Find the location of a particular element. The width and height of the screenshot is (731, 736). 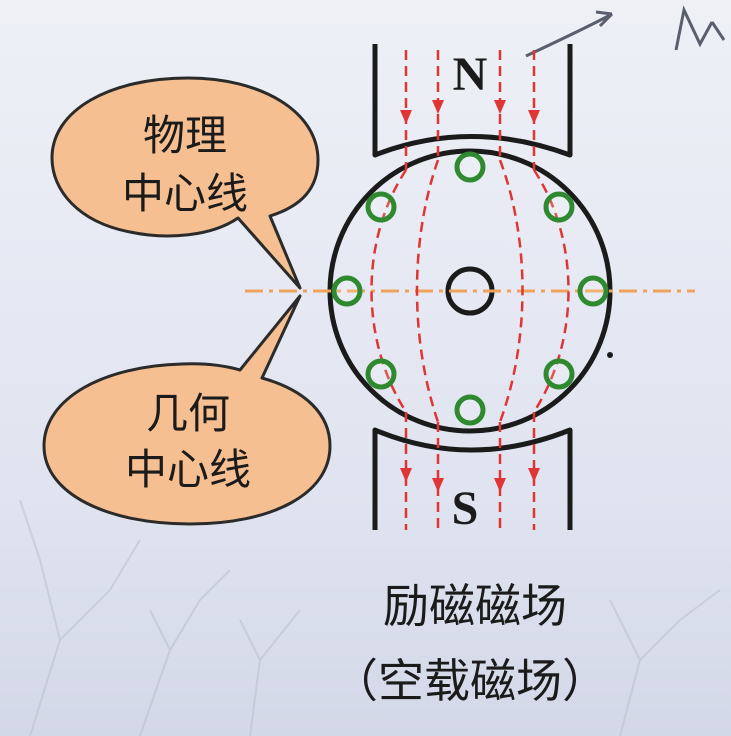

bubble-physical-line1: 物理 is located at coordinates (185, 135).